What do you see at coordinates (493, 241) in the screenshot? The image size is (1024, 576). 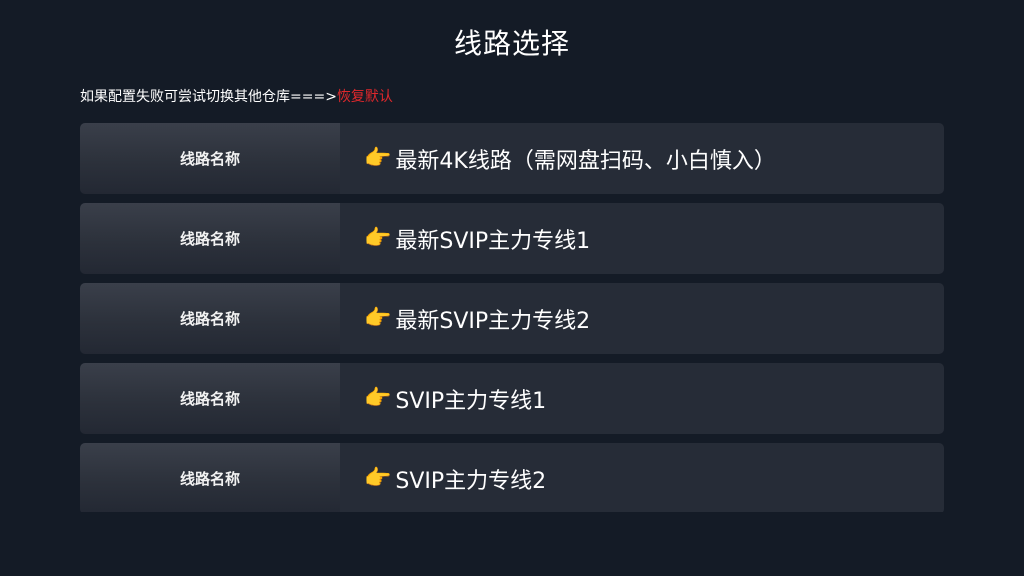 I see `route-name: 最新SVIP主力专线1` at bounding box center [493, 241].